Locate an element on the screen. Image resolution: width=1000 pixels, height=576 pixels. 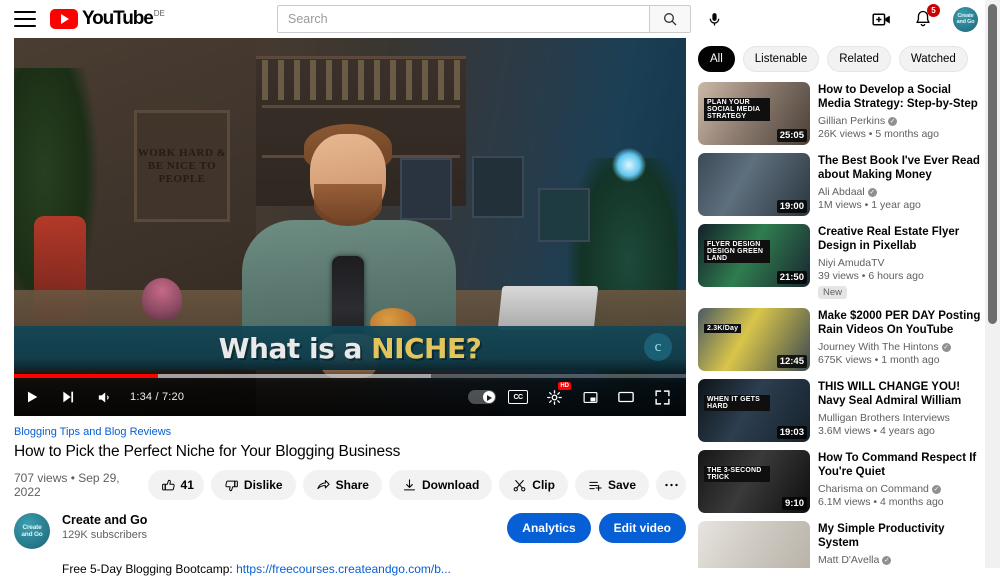
search-icon is located at coordinates (670, 19).